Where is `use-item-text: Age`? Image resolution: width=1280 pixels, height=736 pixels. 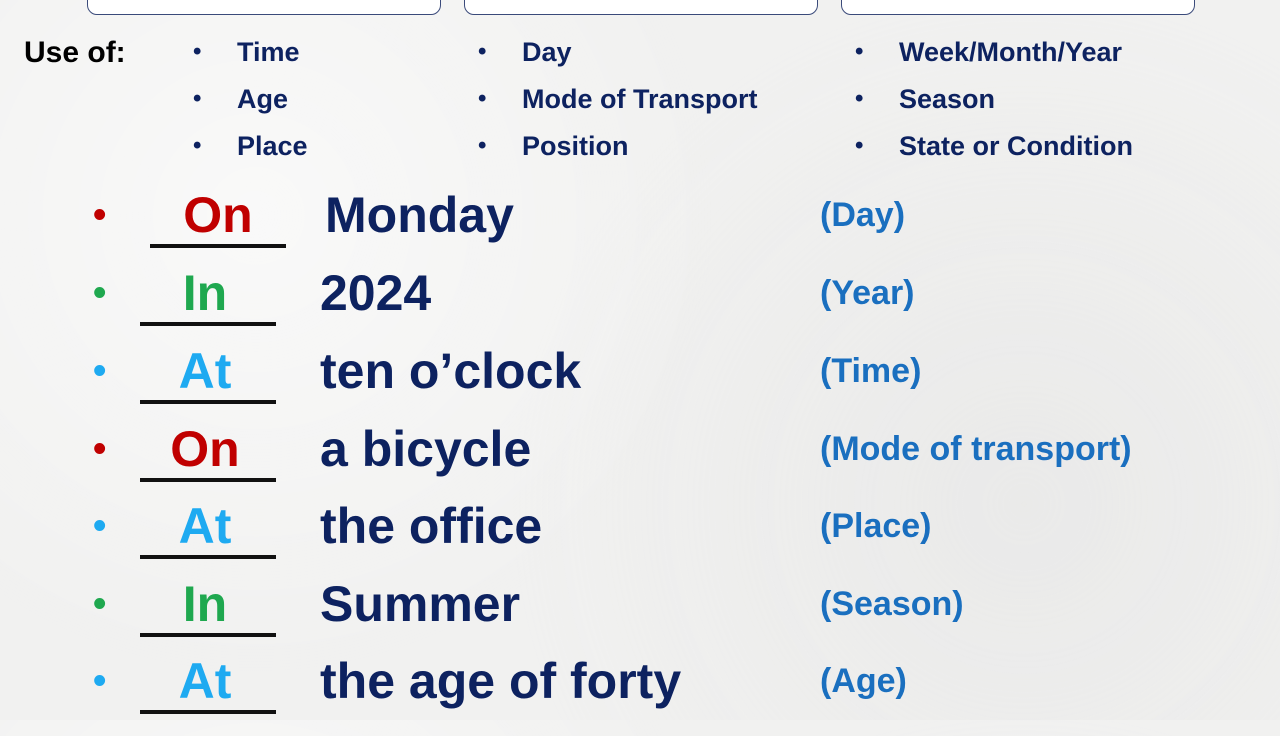 use-item-text: Age is located at coordinates (263, 99).